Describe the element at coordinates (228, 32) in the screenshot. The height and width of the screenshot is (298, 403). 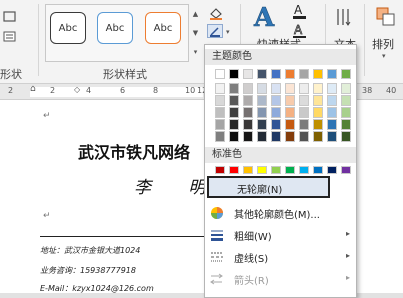
I see `outline-dropdown-arrow-icon: ▾` at that location.